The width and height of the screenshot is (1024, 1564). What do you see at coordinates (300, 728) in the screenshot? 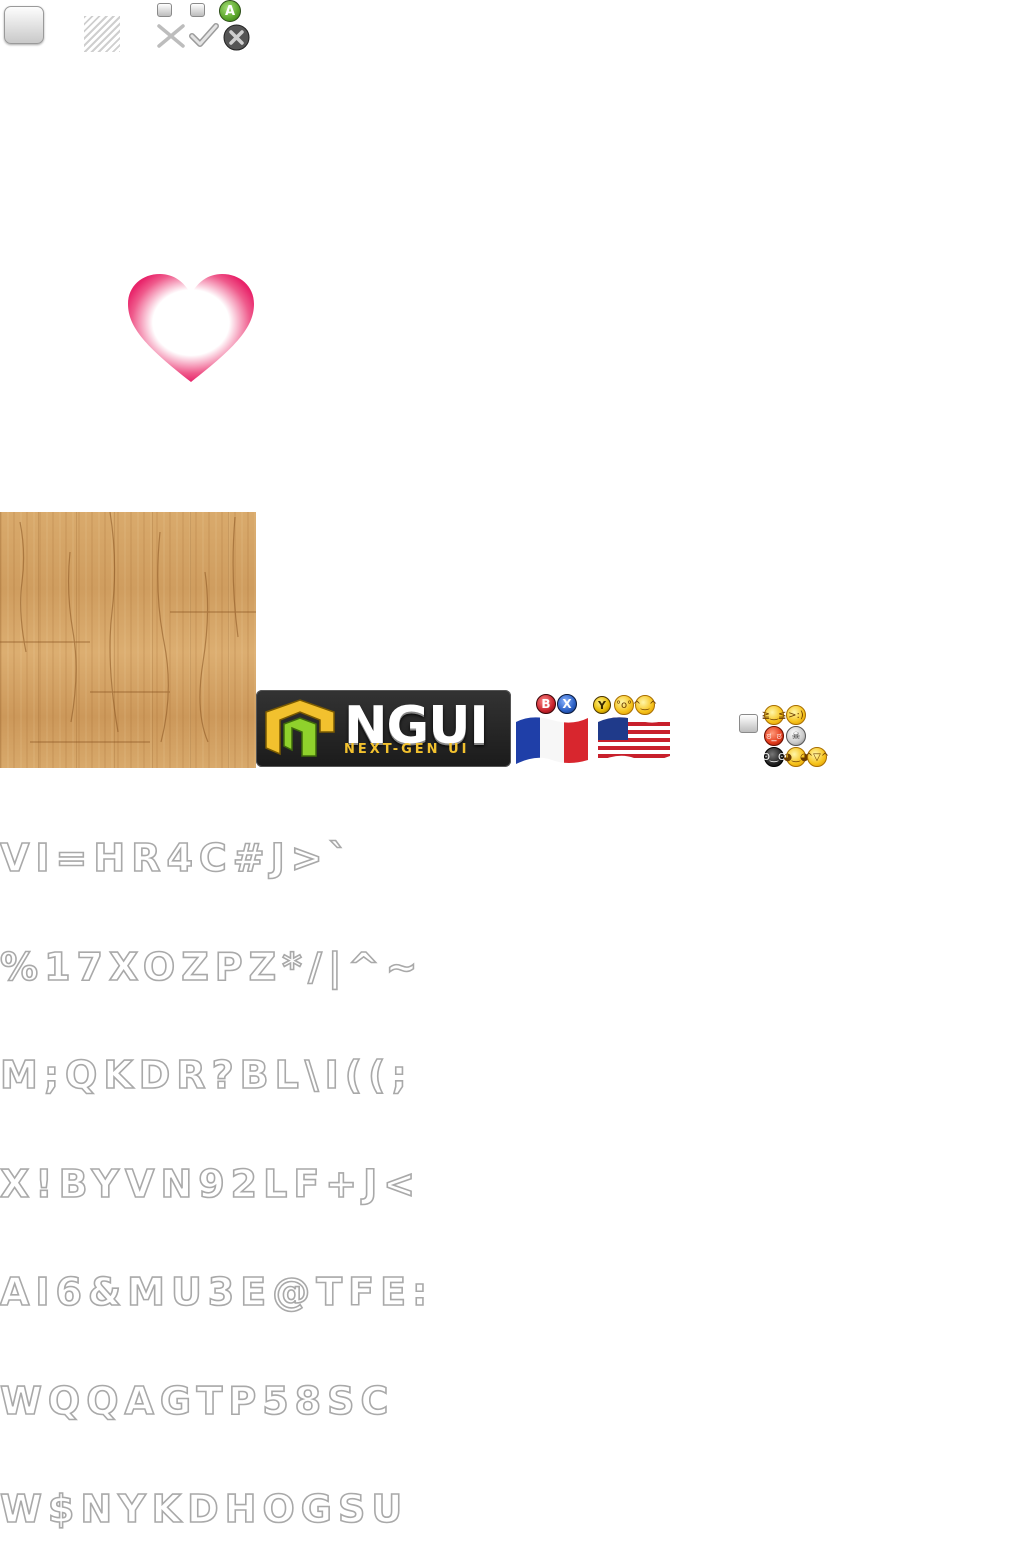
I see `logo-emblem-icon` at bounding box center [300, 728].